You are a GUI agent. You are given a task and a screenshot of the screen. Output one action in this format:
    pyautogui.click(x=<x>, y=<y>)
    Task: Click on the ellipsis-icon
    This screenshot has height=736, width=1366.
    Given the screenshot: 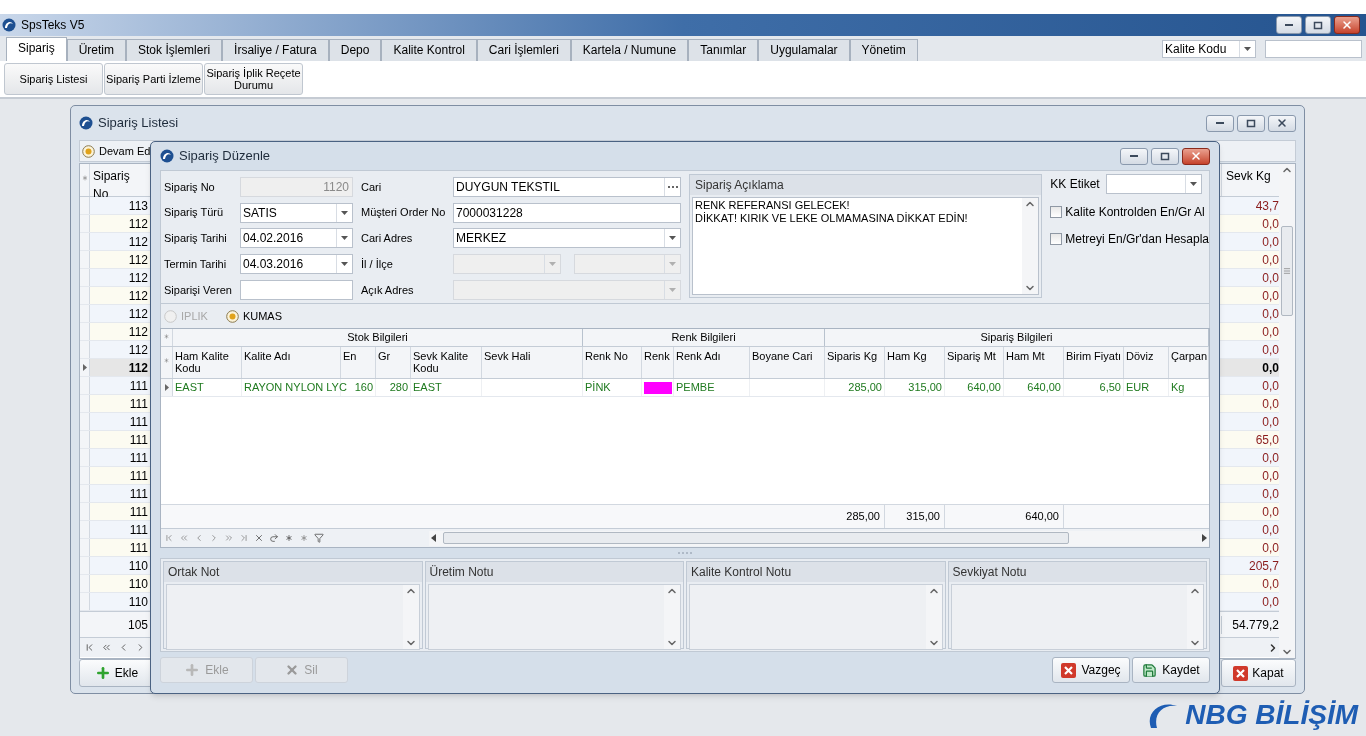 What is the action you would take?
    pyautogui.click(x=672, y=186)
    